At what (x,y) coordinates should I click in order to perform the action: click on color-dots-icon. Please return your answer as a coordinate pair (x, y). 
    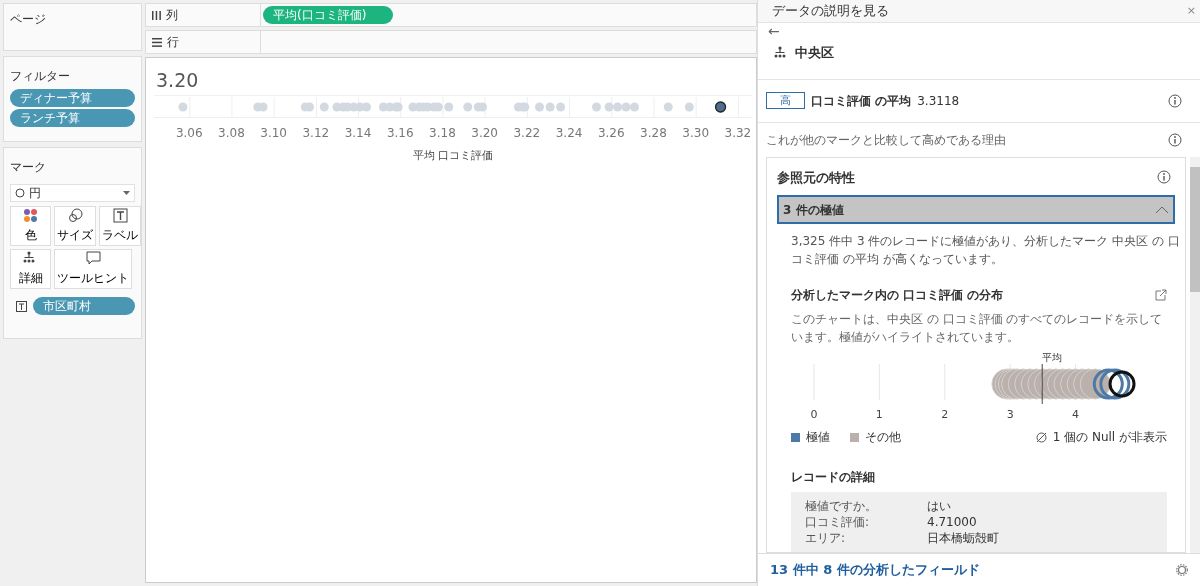
    Looking at the image, I should click on (30, 215).